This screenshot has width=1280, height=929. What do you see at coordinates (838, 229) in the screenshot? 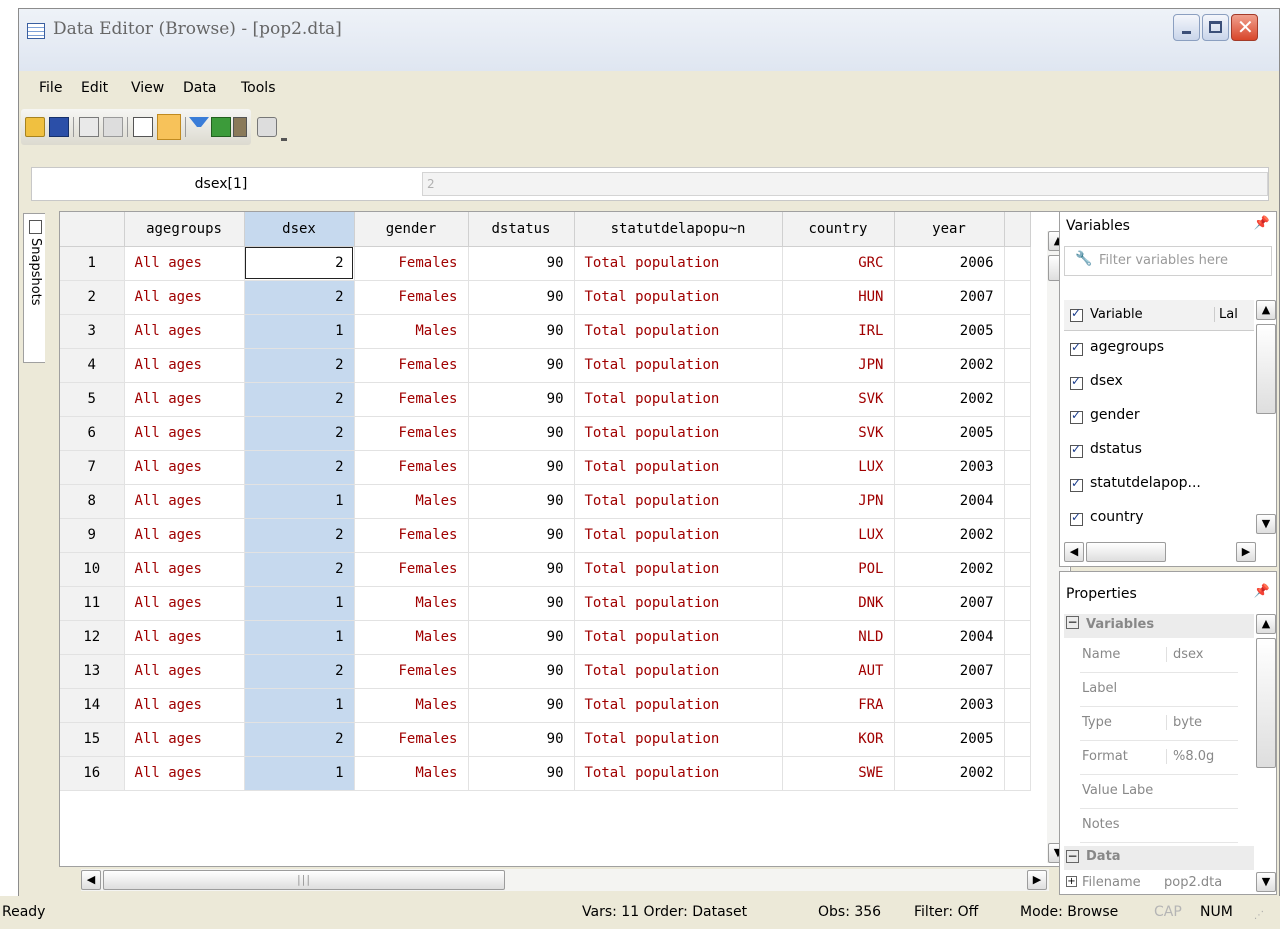
I see `column-header-5: country` at bounding box center [838, 229].